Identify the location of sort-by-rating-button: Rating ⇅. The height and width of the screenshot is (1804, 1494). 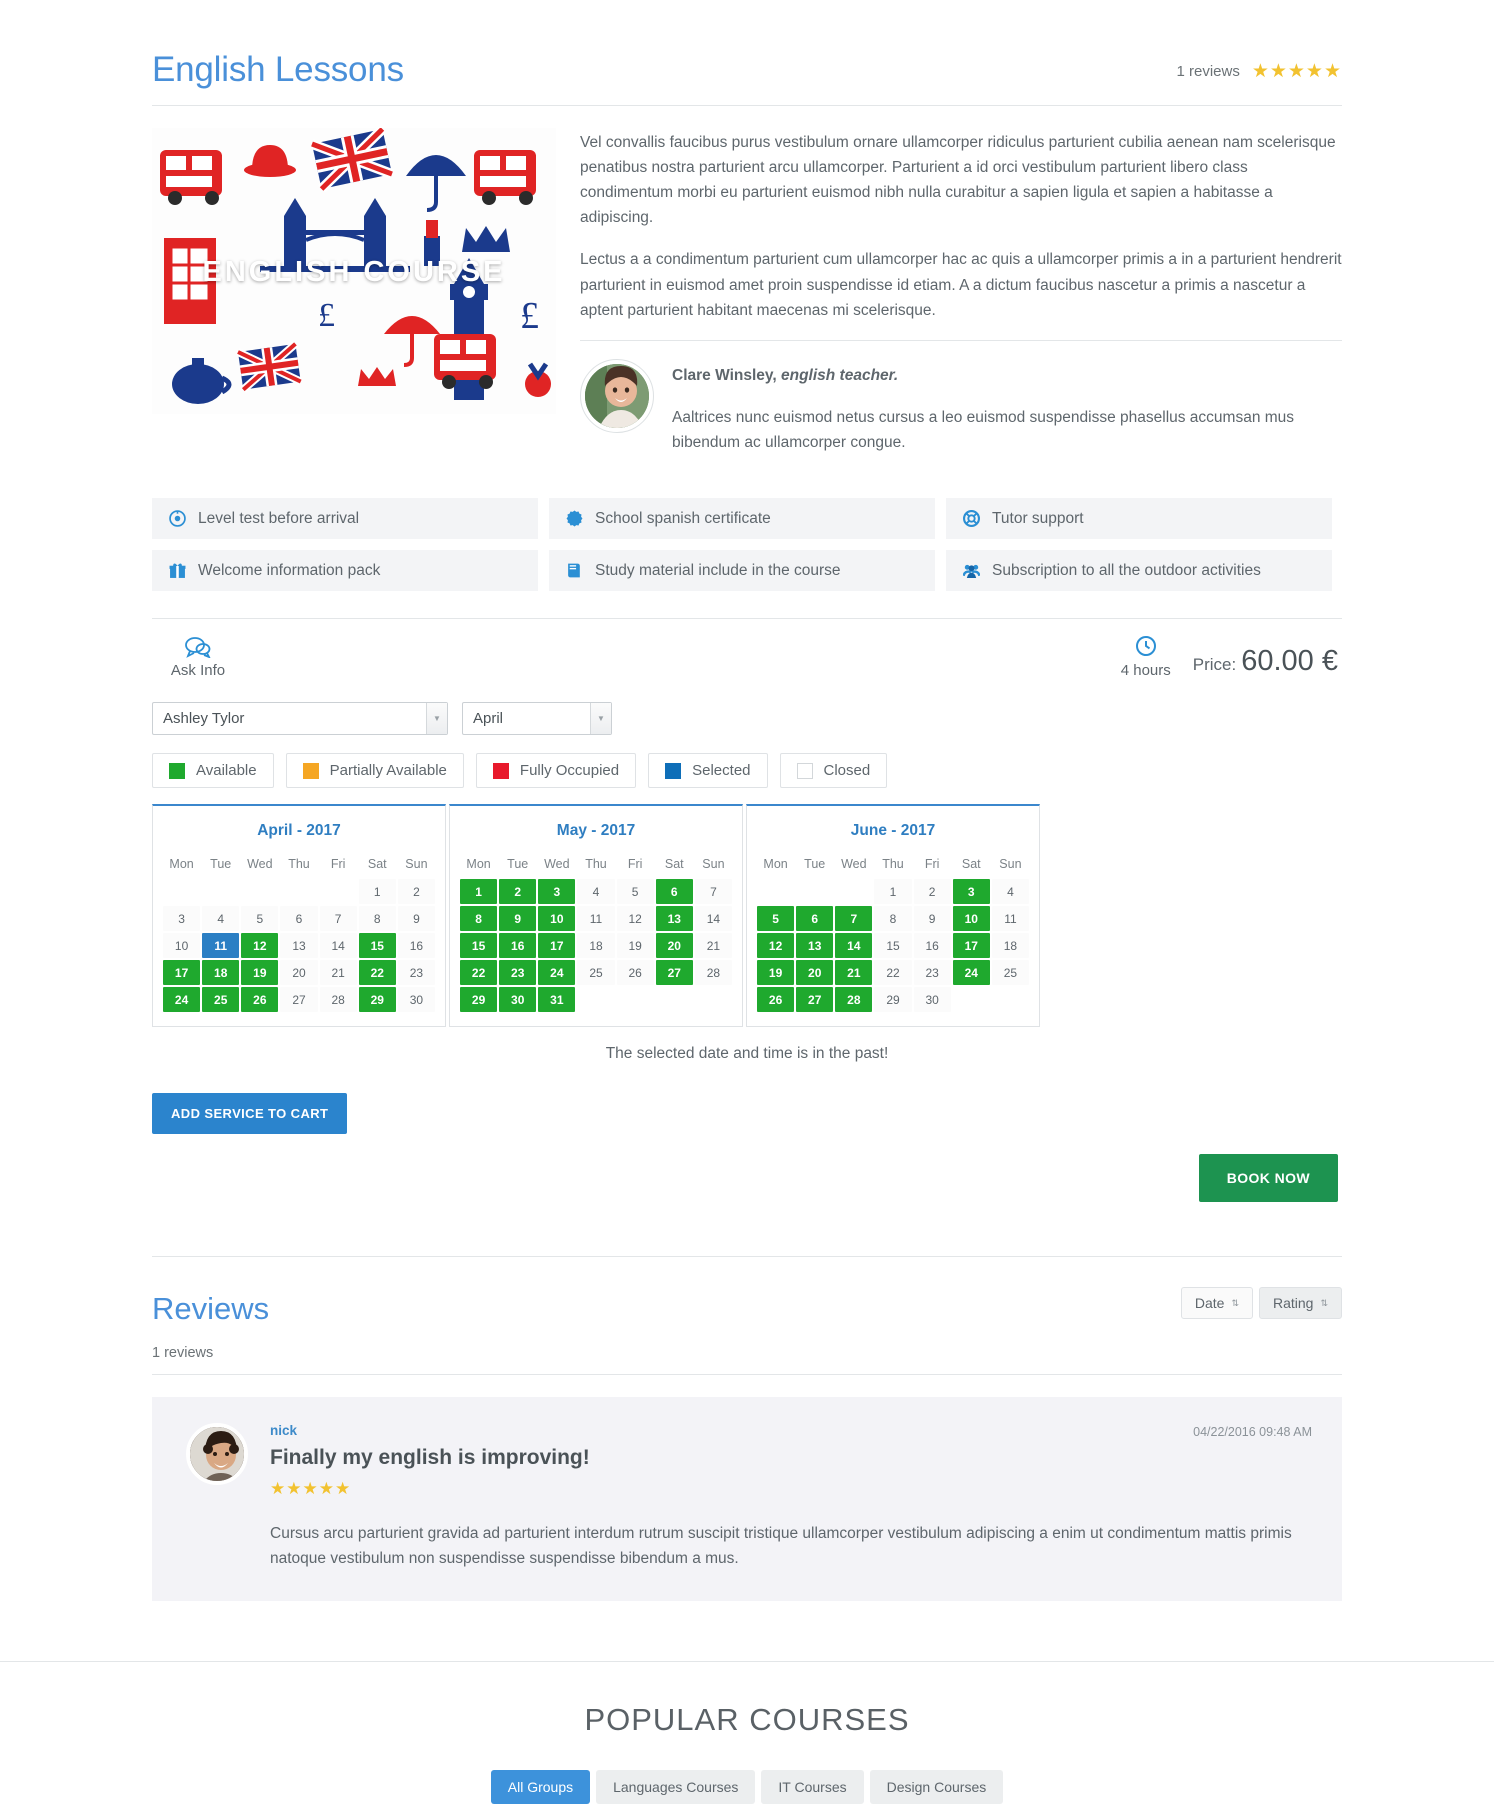
(1300, 1303).